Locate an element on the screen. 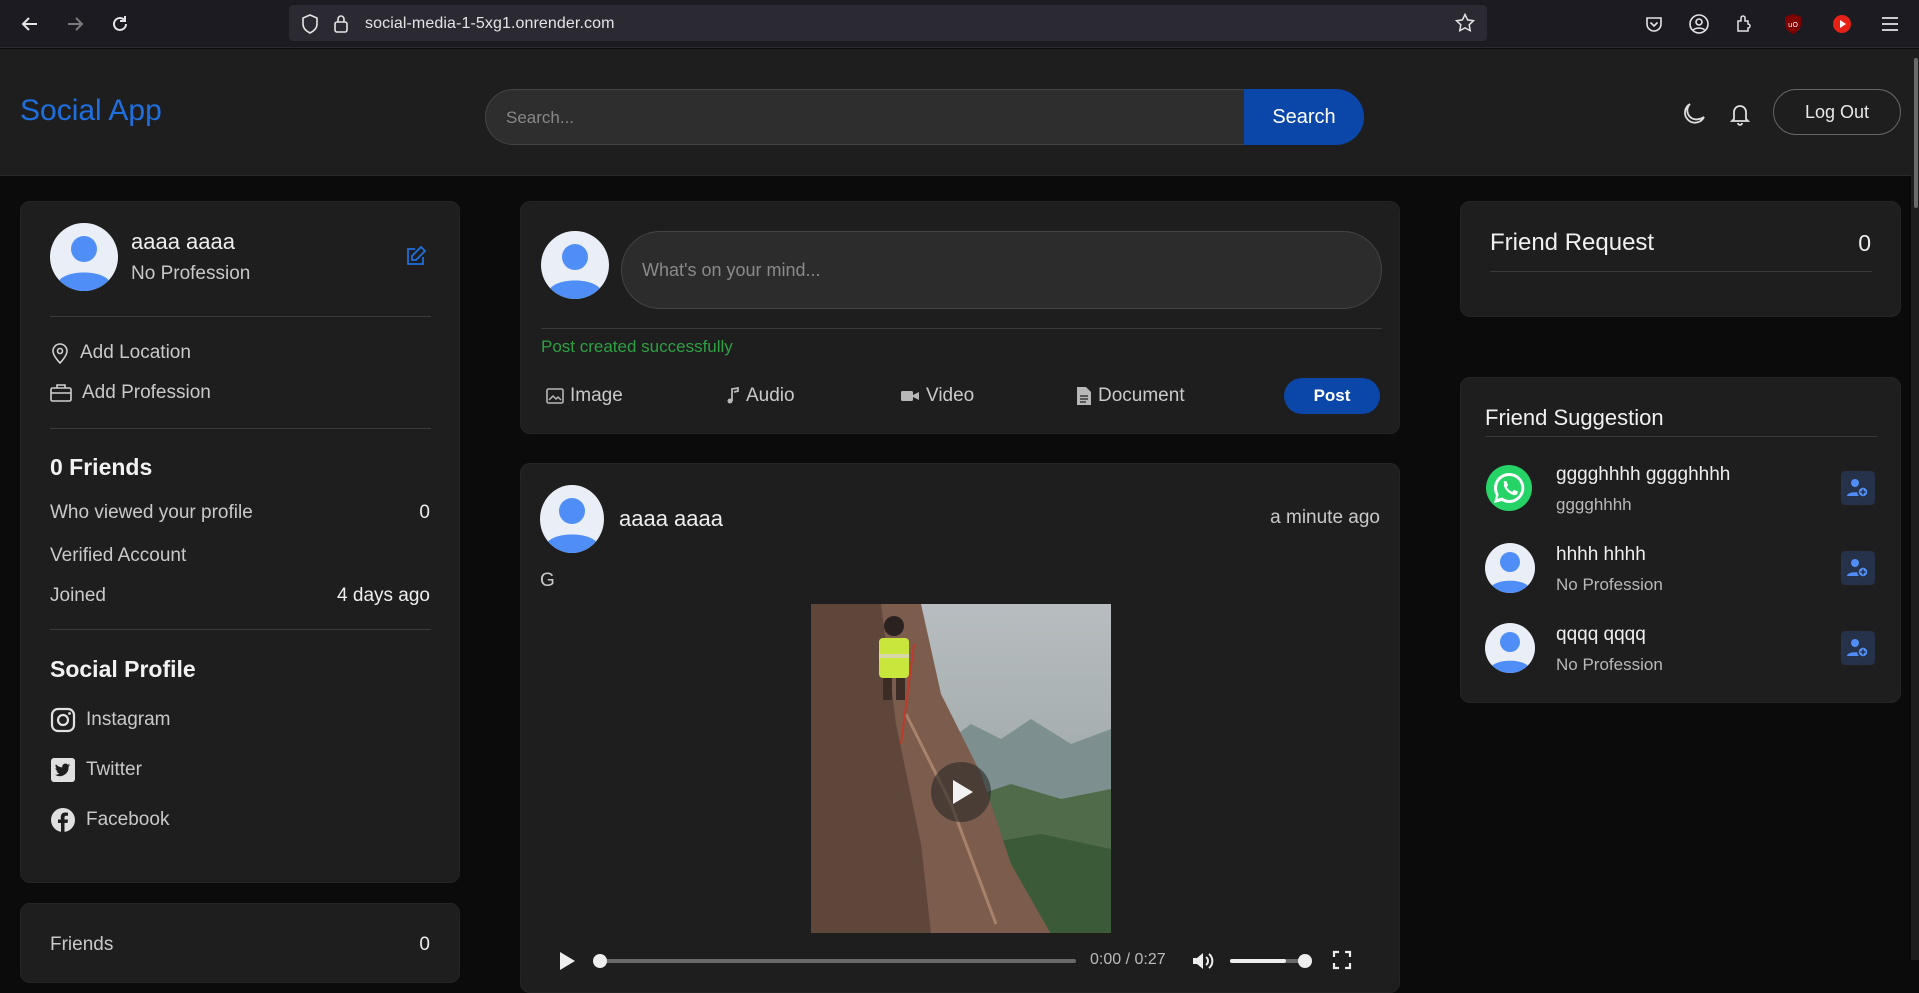  suggestion-name: gggghhhh gggghhhh is located at coordinates (1643, 475).